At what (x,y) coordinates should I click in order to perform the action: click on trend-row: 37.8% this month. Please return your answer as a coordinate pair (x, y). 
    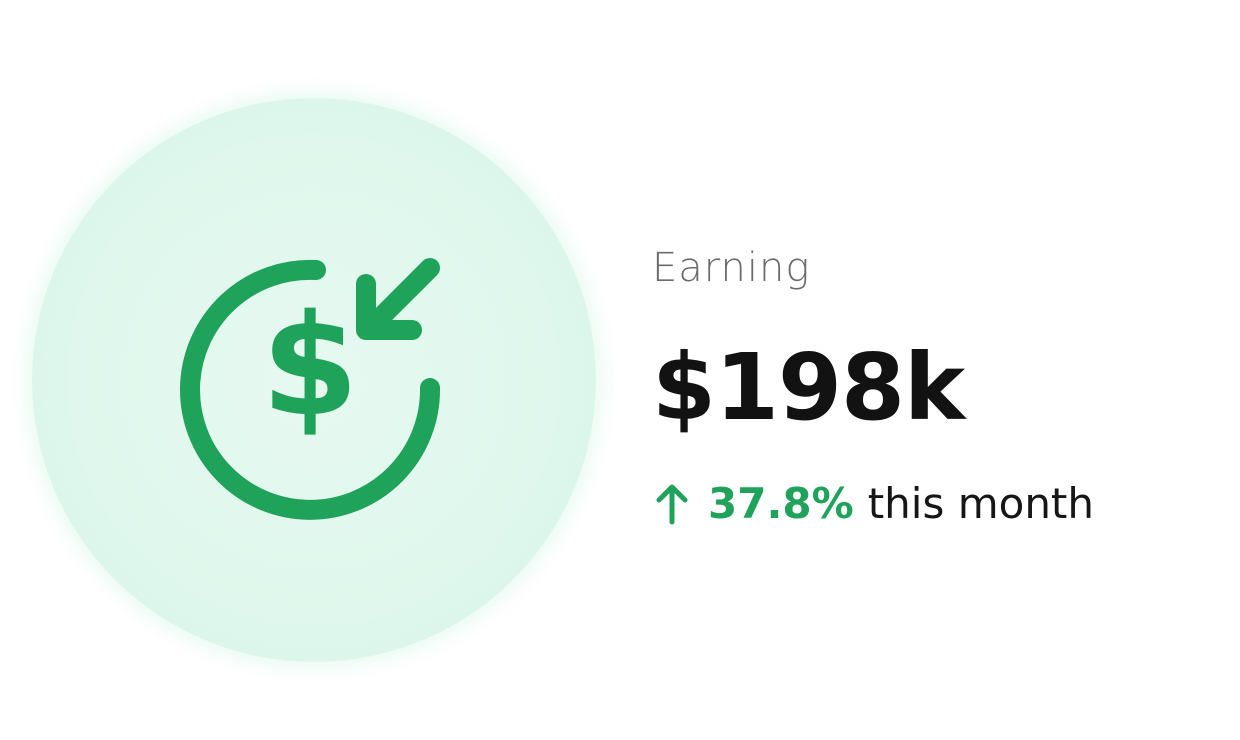
    Looking at the image, I should click on (932, 504).